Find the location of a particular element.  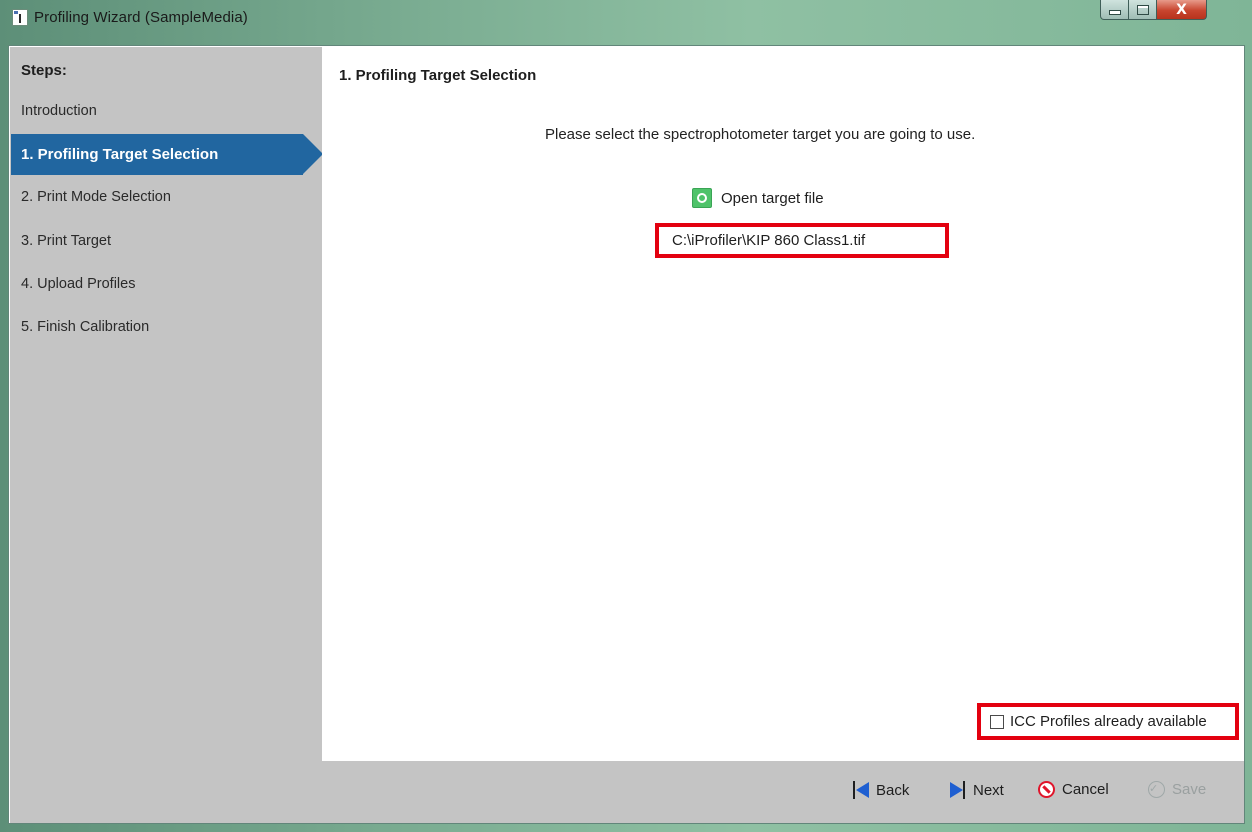

step-finish-calibration: 5. Finish Calibration is located at coordinates (85, 327).